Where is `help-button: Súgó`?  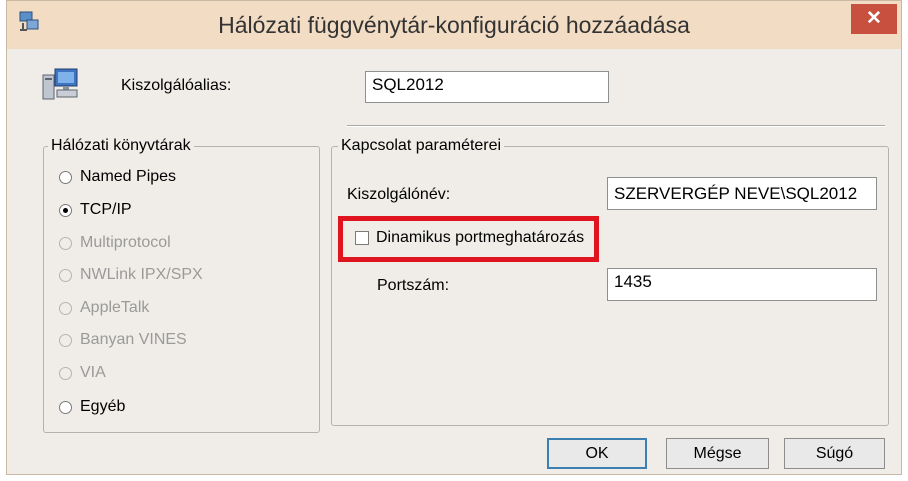 help-button: Súgó is located at coordinates (834, 453).